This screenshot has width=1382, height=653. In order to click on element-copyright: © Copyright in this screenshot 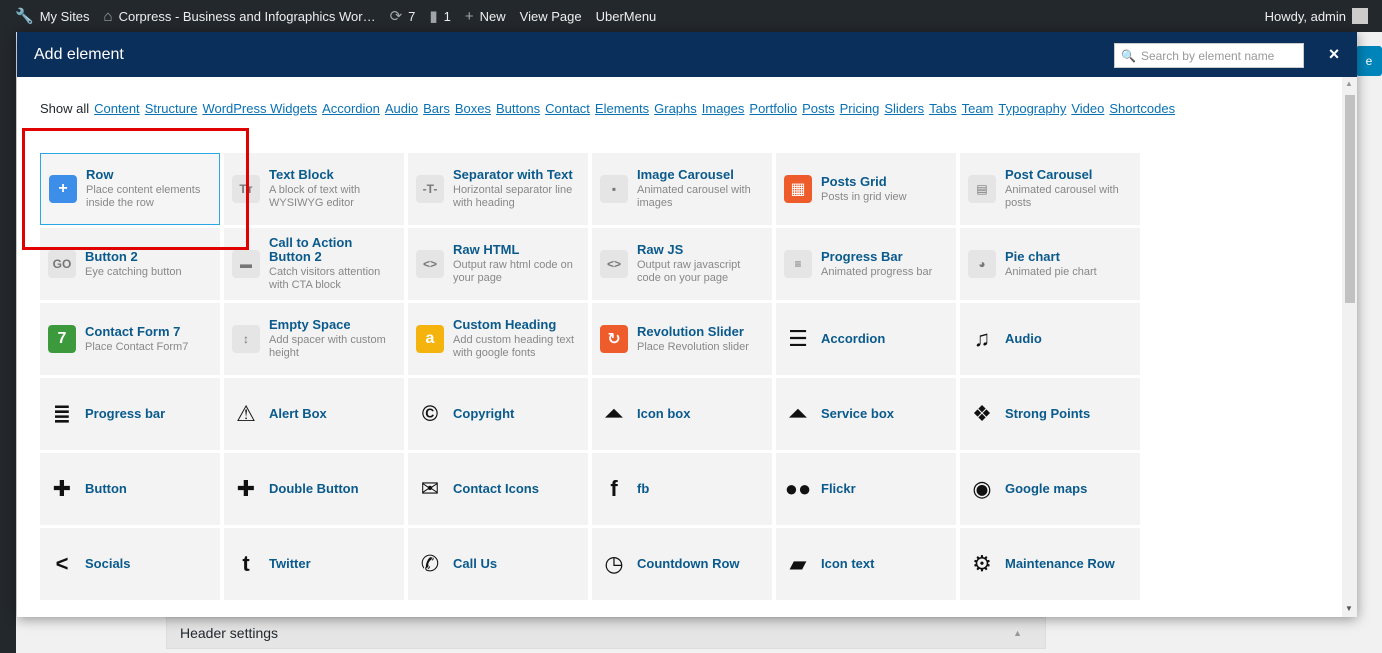, I will do `click(498, 414)`.